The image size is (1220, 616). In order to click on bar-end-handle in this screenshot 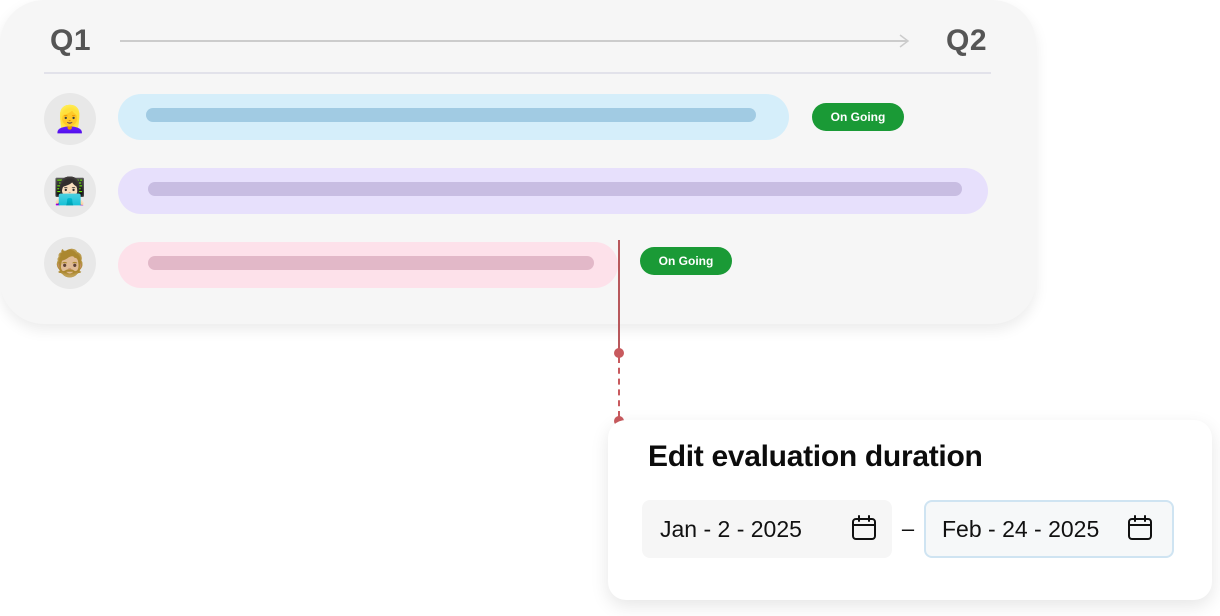, I will do `click(619, 296)`.